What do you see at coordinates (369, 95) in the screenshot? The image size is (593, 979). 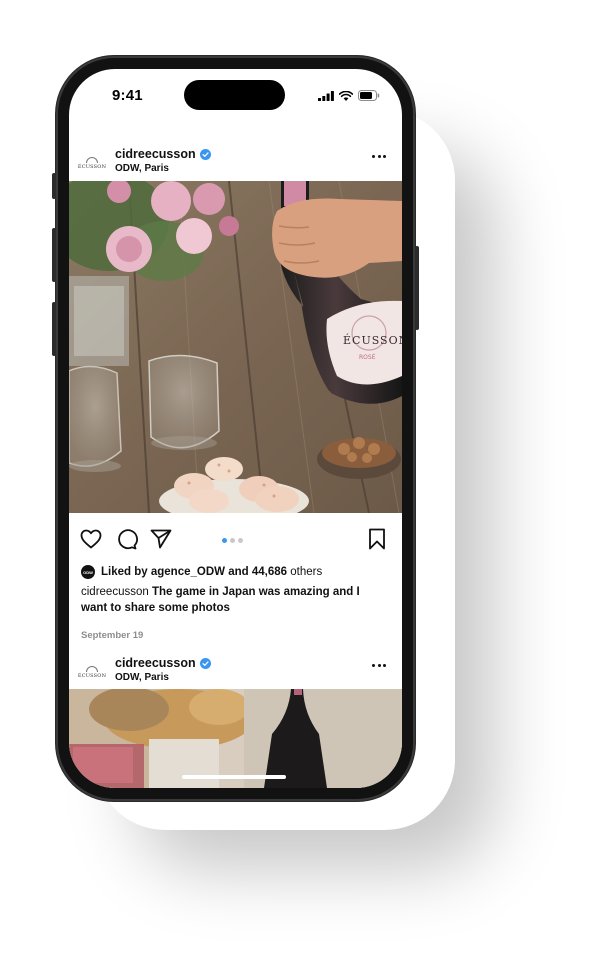 I see `battery-icon` at bounding box center [369, 95].